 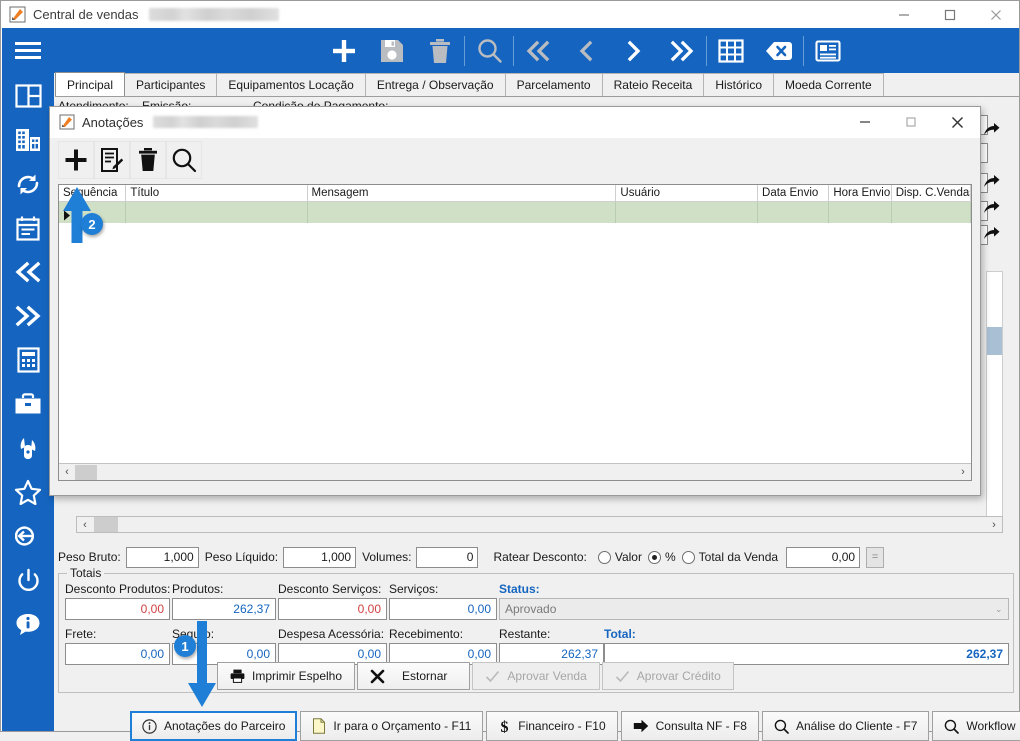 What do you see at coordinates (28, 228) in the screenshot?
I see `sidebar-item-agenda` at bounding box center [28, 228].